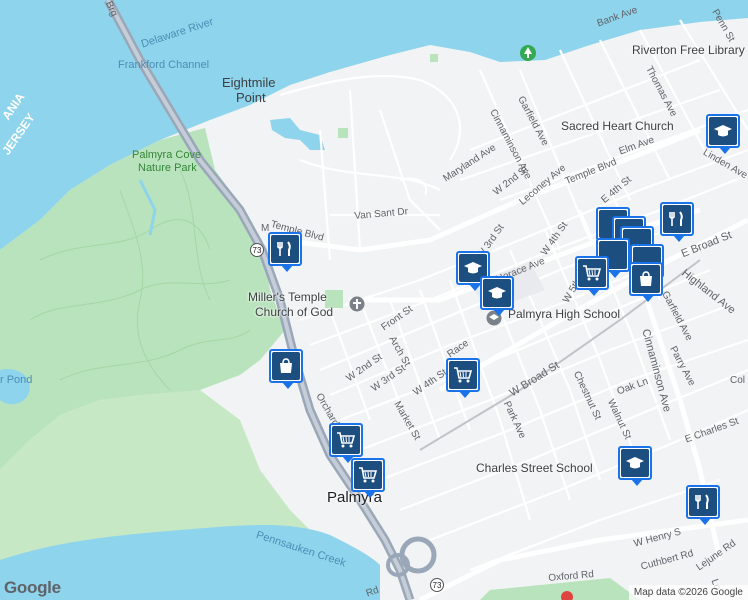  I want to click on red-marker-icon, so click(567, 595).